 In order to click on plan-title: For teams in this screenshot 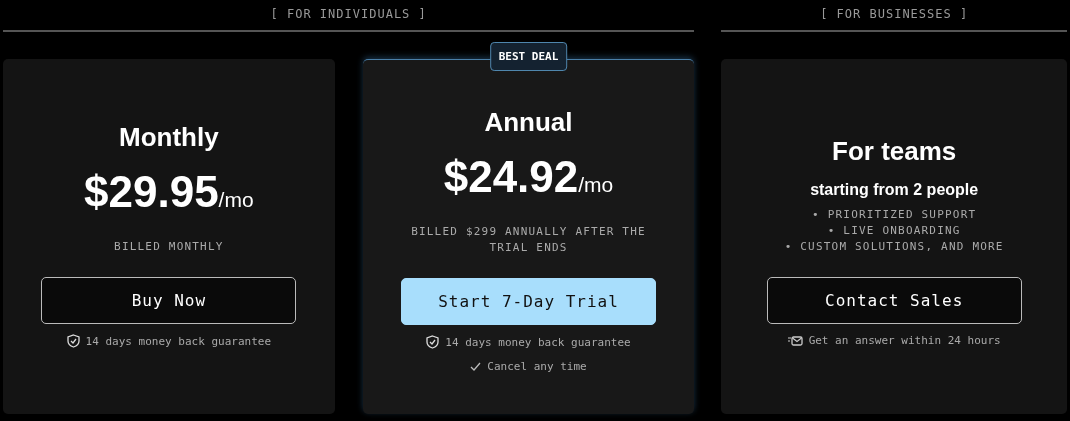, I will do `click(894, 151)`.